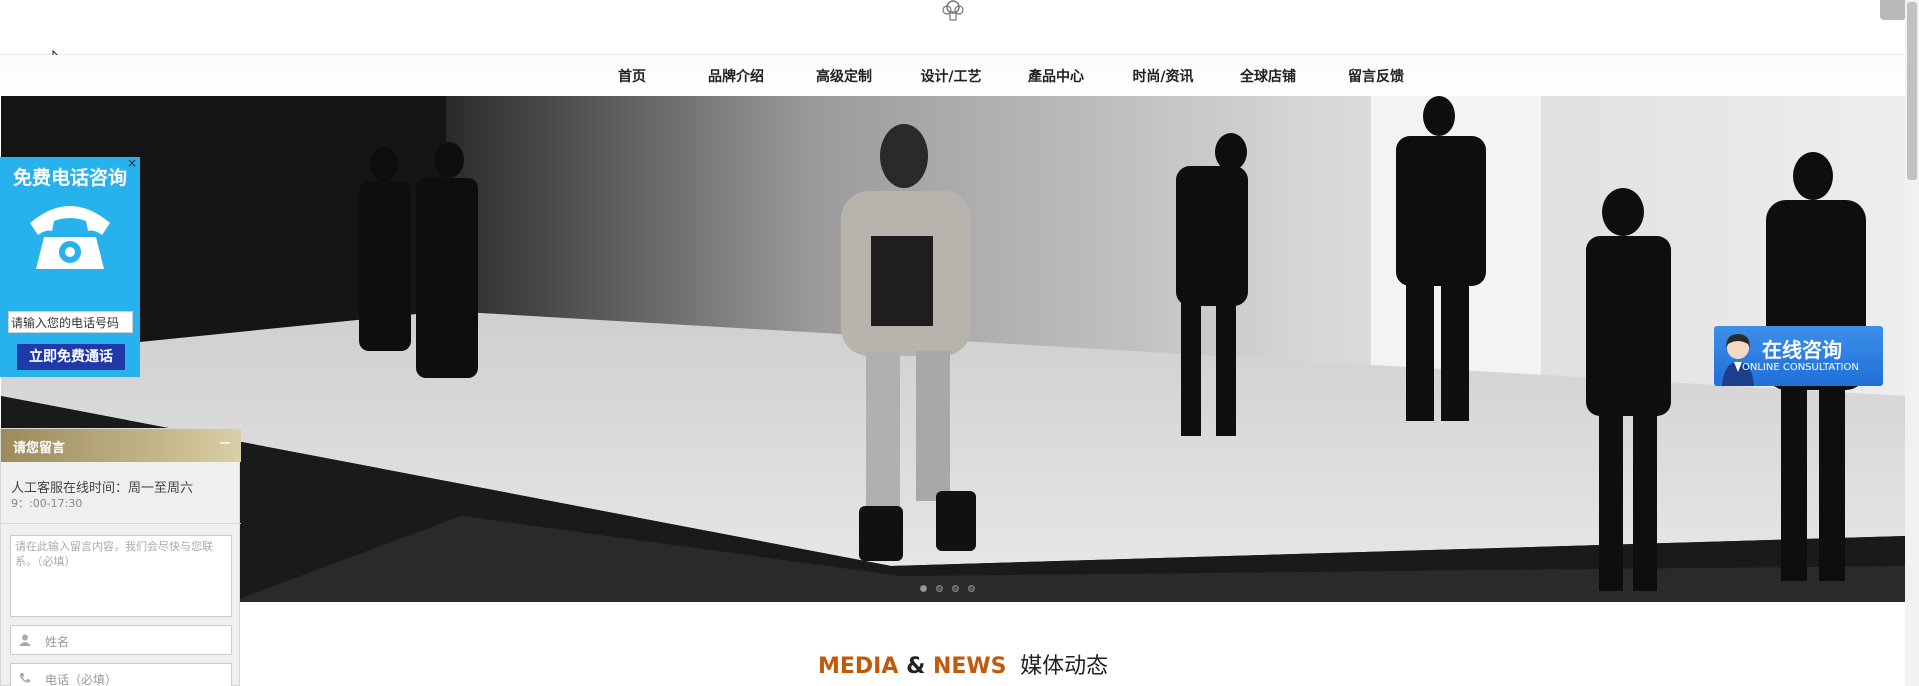 The image size is (1919, 686). Describe the element at coordinates (1738, 360) in the screenshot. I see `support-avatar-icon` at that location.